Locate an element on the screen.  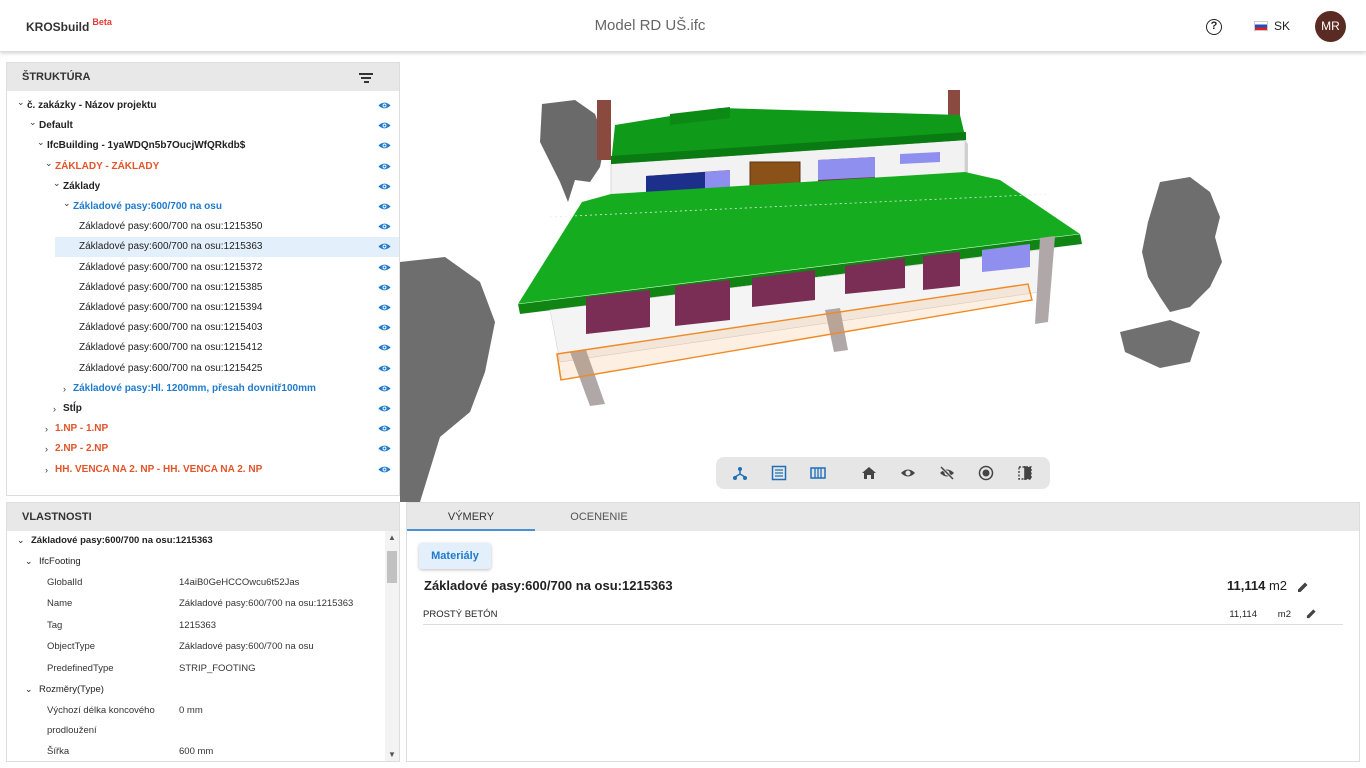
tree-item-label: 2.NP - 2.NP is located at coordinates (82, 449).